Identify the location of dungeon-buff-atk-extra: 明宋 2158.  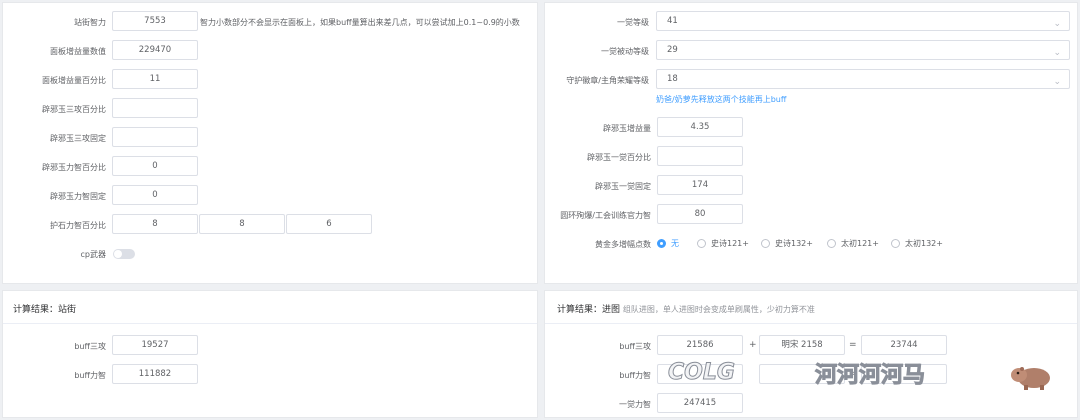
(802, 345).